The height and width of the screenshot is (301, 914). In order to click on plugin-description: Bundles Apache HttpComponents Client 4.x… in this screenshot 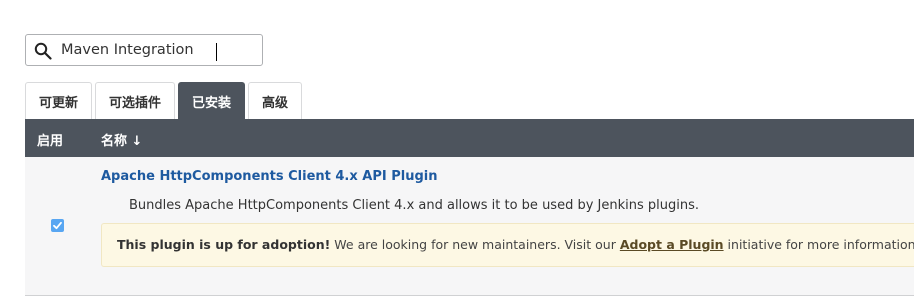, I will do `click(414, 205)`.